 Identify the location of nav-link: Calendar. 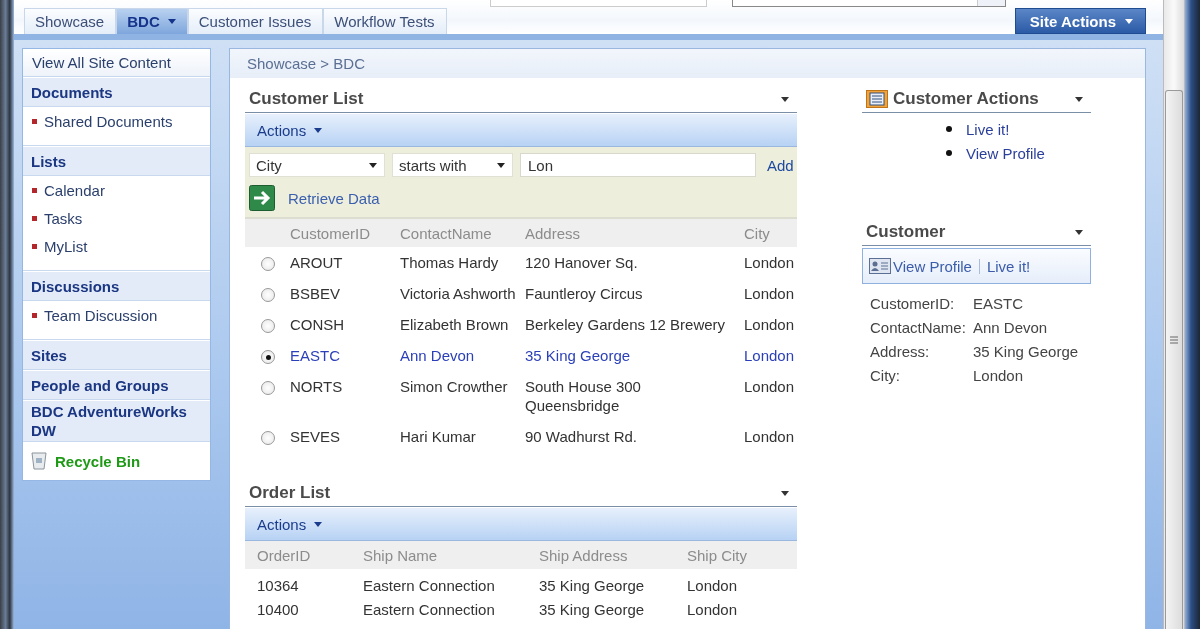
(74, 190).